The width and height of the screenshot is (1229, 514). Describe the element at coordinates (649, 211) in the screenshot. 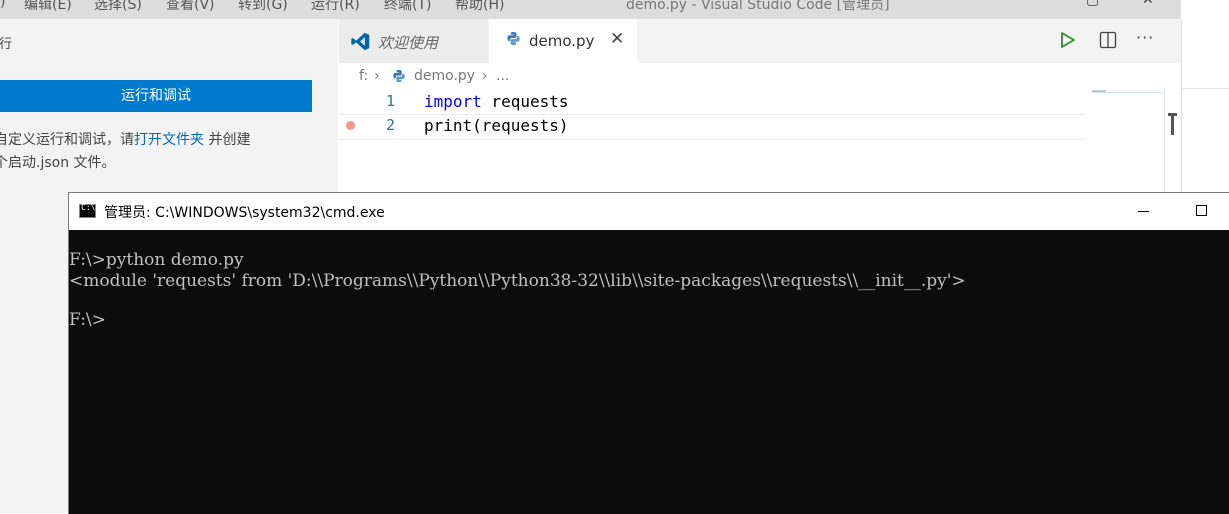

I see `cmd-titlebar: C:\ 管理员: C:\WINDOWS\system32\cmd.exe` at that location.